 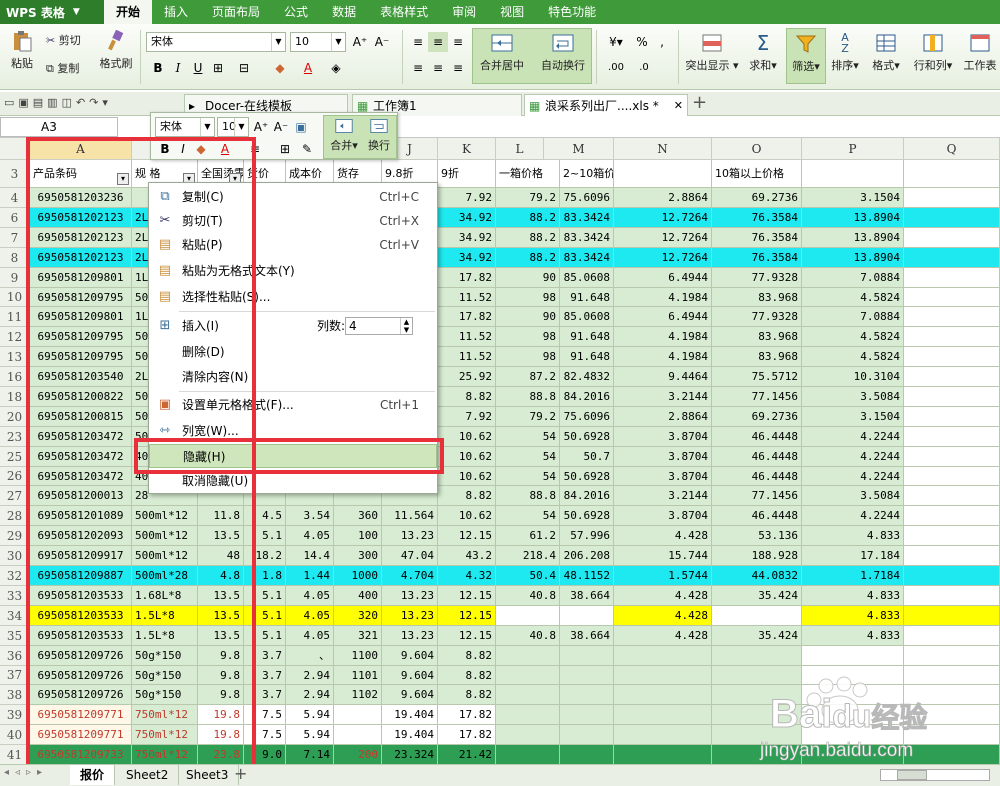 I want to click on table-cell: 7.0884, so click(x=853, y=278).